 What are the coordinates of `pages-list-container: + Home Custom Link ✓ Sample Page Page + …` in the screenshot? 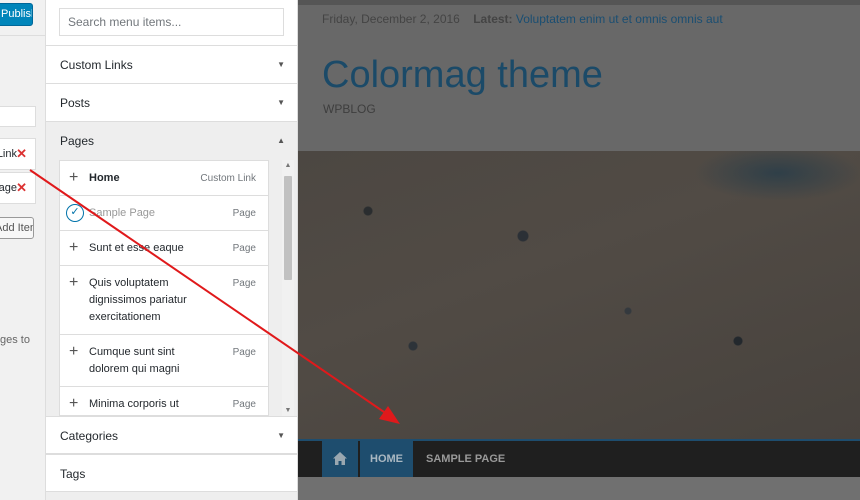 It's located at (176, 288).